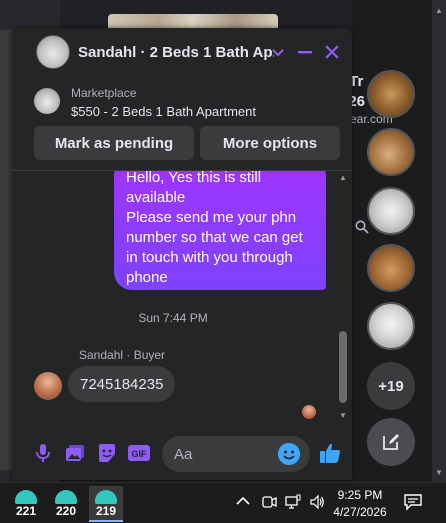 The image size is (446, 523). Describe the element at coordinates (439, 10) in the screenshot. I see `page-scroll-up-arrow: ▲` at that location.